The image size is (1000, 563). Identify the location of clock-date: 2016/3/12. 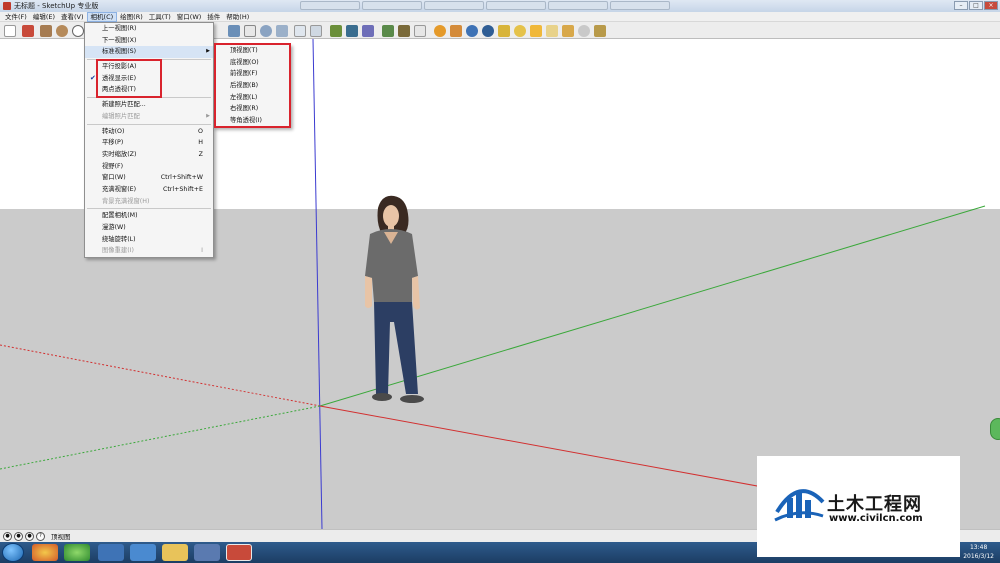
(978, 556).